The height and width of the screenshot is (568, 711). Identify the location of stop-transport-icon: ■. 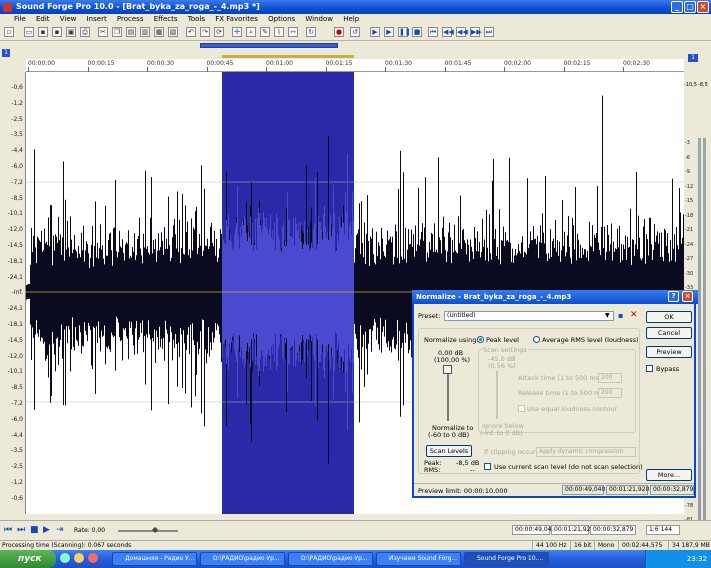
(34, 530).